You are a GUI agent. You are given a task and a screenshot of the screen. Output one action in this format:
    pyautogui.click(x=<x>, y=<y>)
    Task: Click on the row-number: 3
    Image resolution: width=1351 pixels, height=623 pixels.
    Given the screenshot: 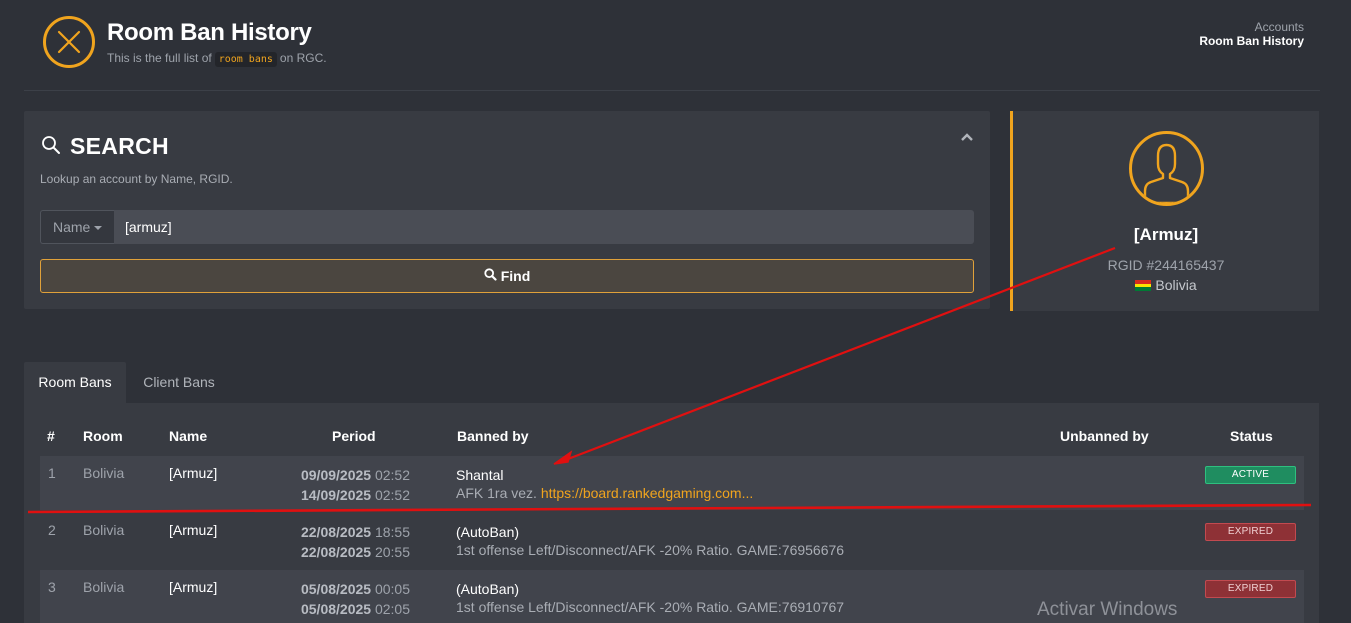 What is the action you would take?
    pyautogui.click(x=52, y=587)
    